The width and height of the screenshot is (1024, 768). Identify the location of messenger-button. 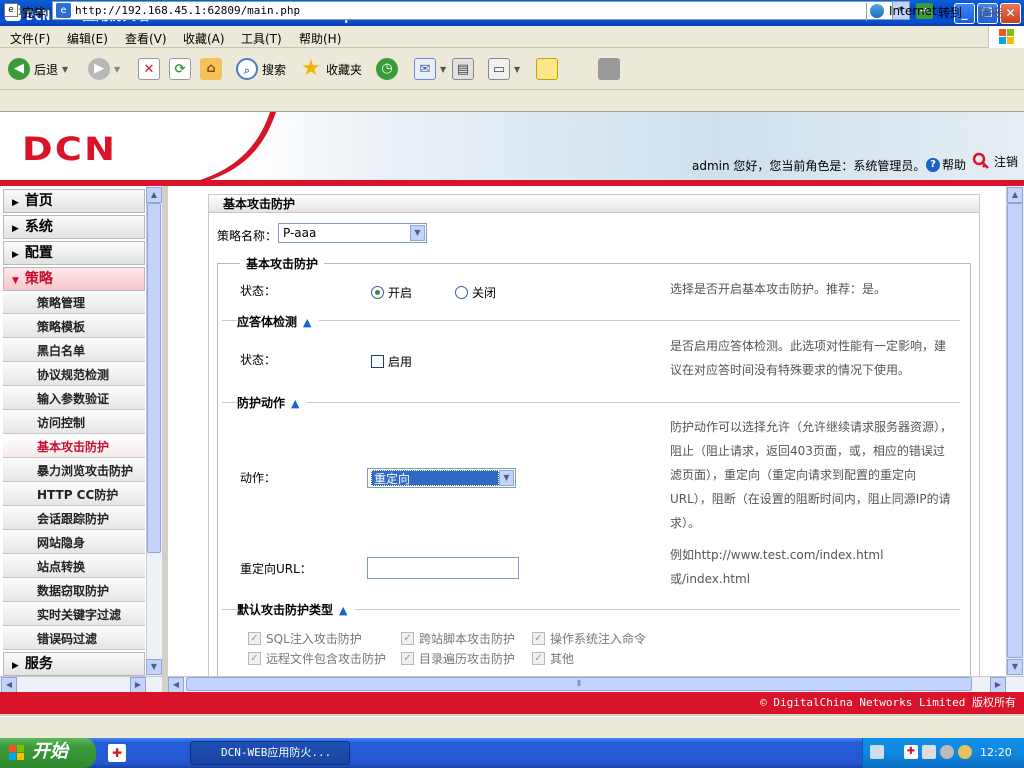
(609, 69).